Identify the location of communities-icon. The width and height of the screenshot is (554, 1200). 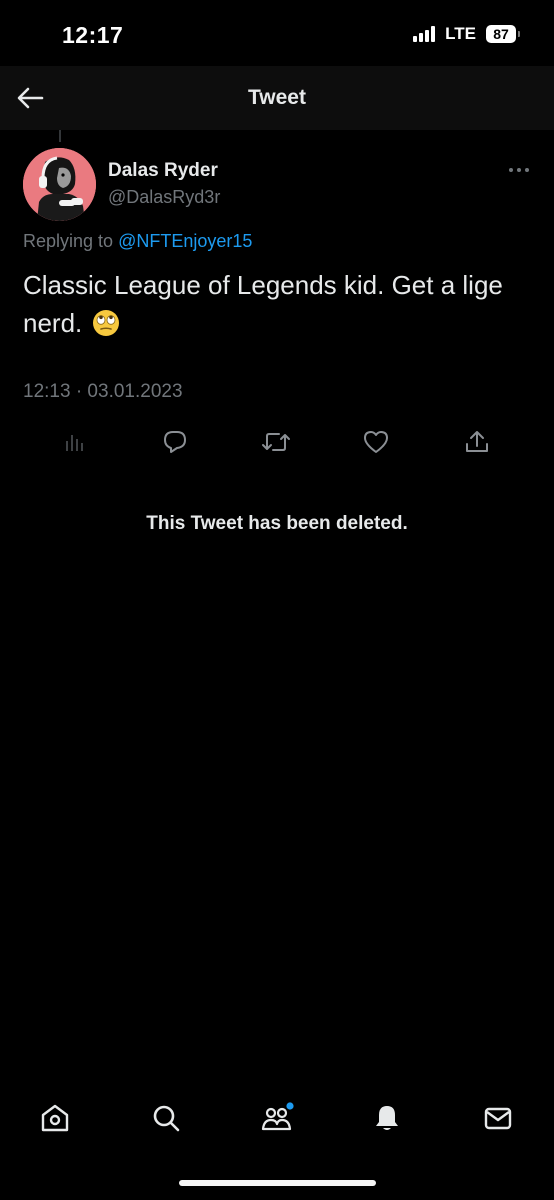
(277, 1116).